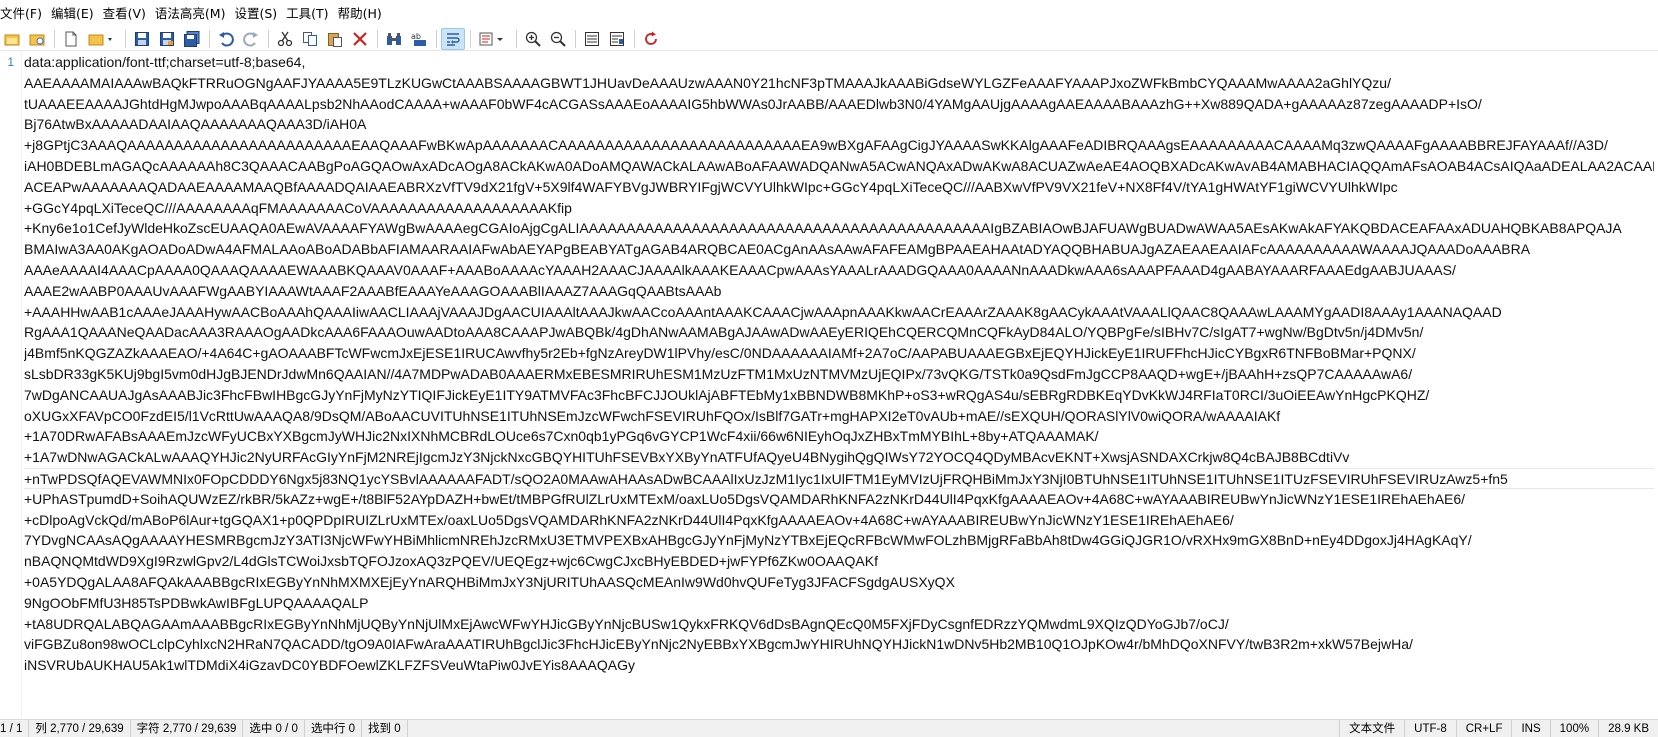  Describe the element at coordinates (558, 39) in the screenshot. I see `zoom-out-icon` at that location.